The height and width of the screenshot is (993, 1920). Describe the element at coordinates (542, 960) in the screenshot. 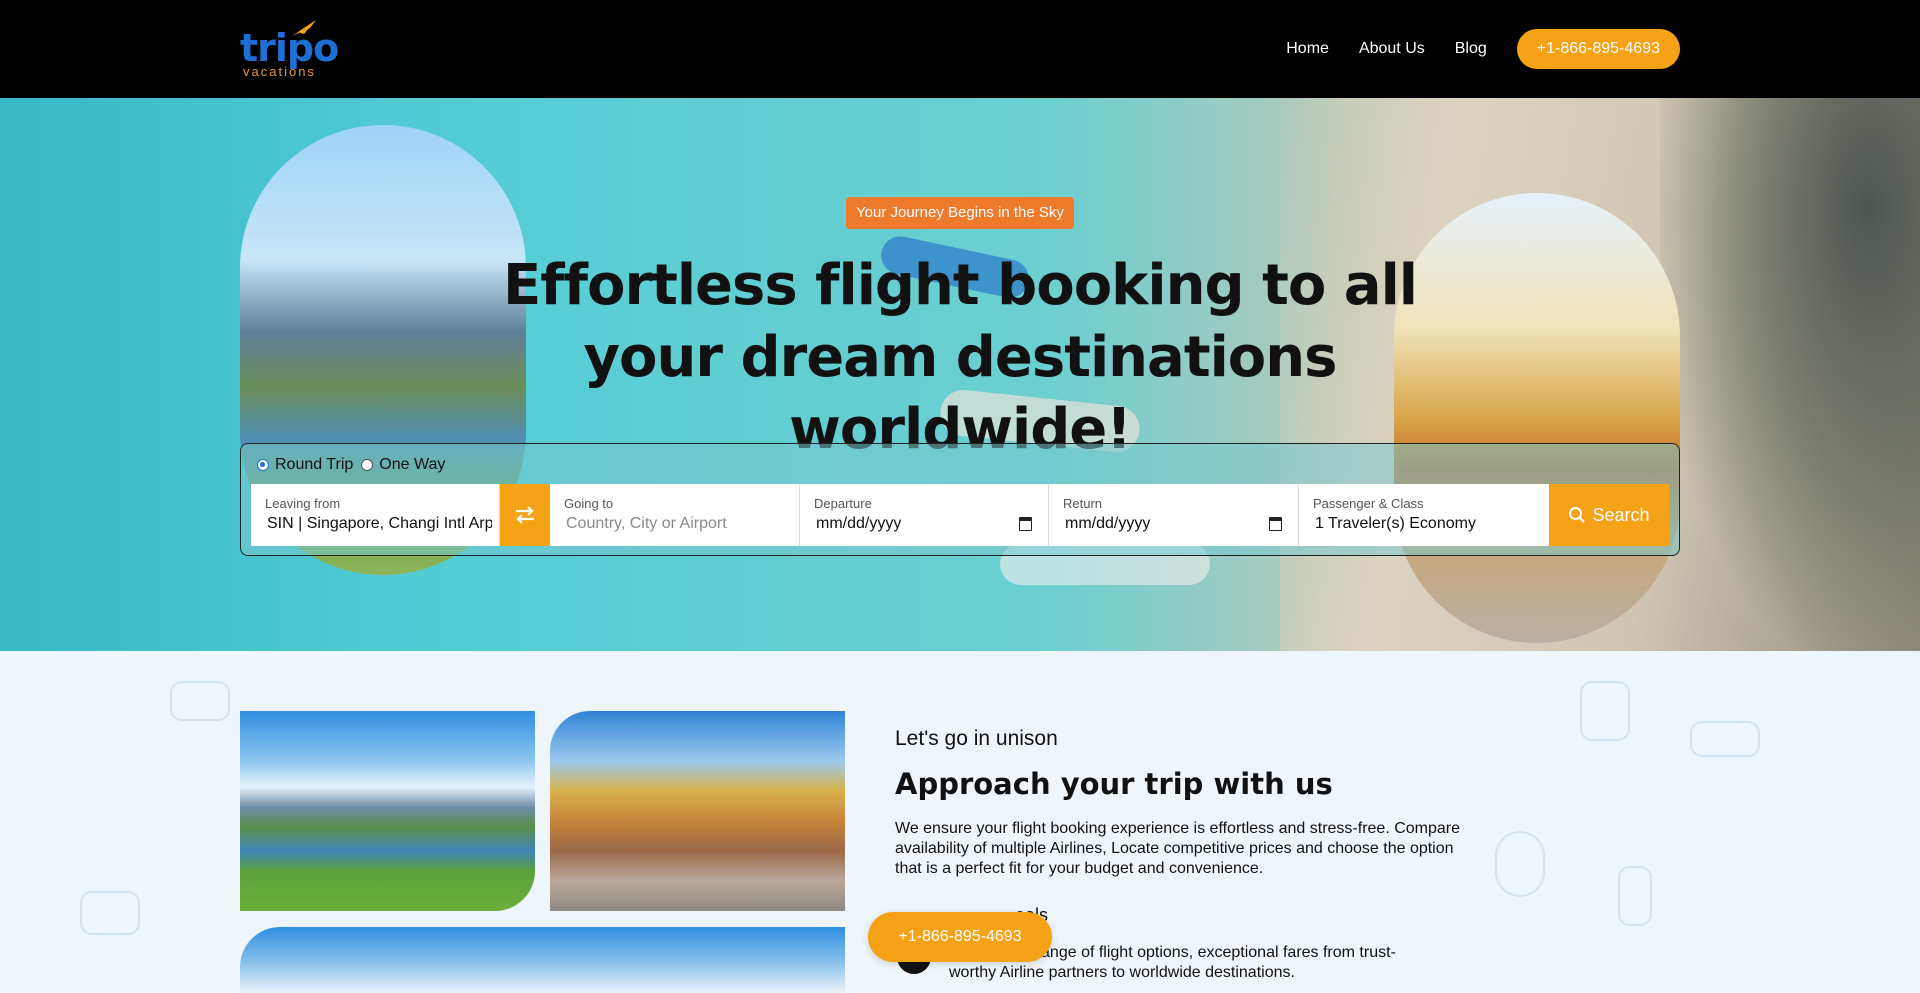

I see `city-sky-image` at that location.